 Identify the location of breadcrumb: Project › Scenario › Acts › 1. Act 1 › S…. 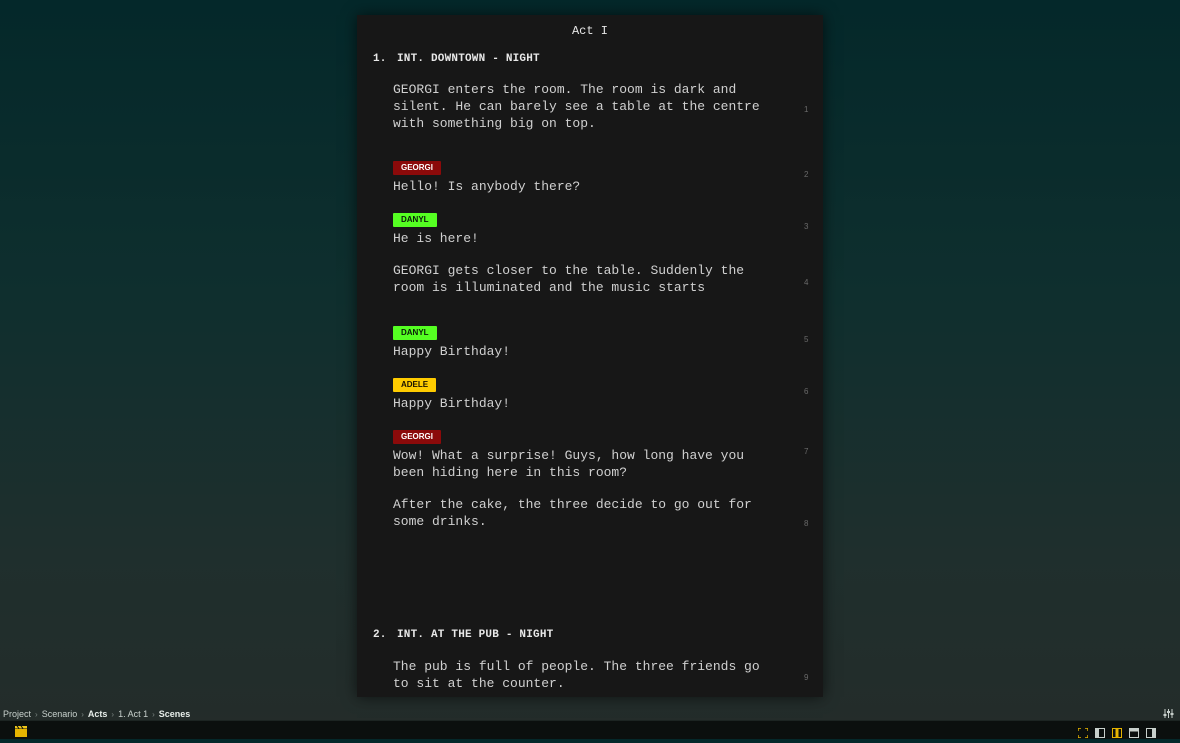
(96, 714).